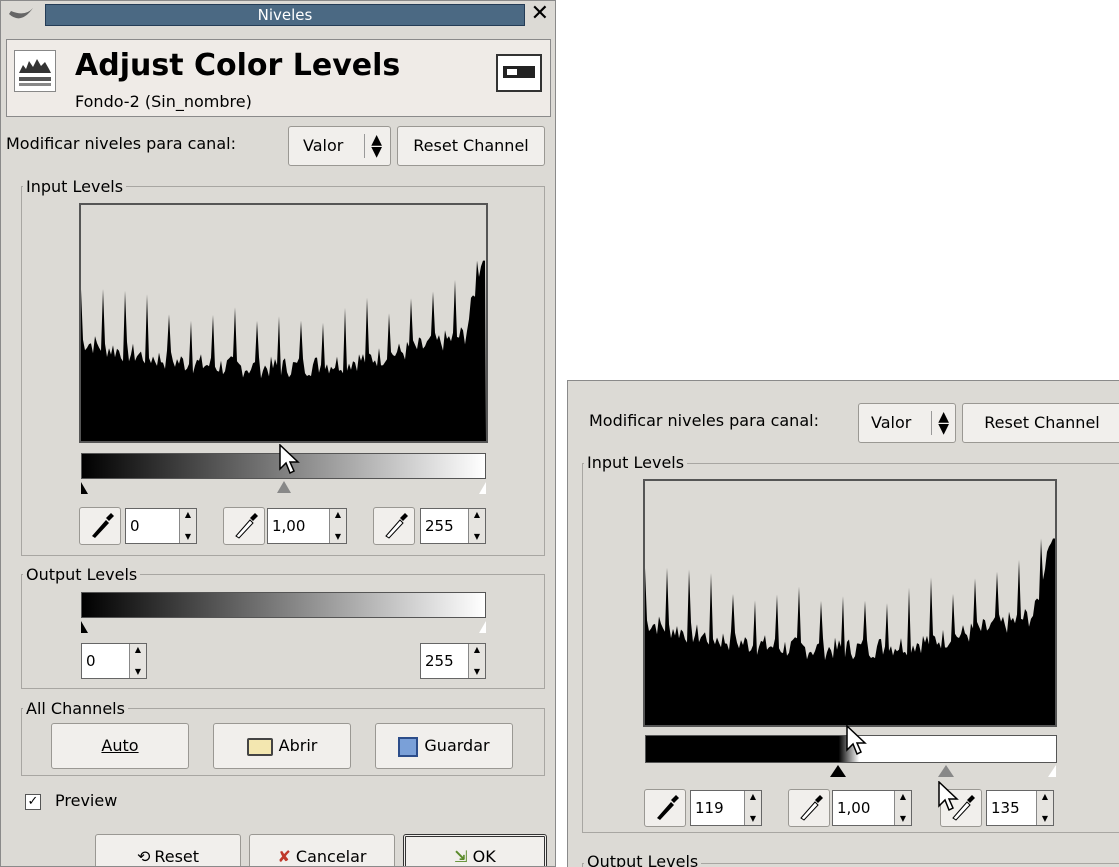  I want to click on reset-button: ⟲ Reset, so click(168, 850).